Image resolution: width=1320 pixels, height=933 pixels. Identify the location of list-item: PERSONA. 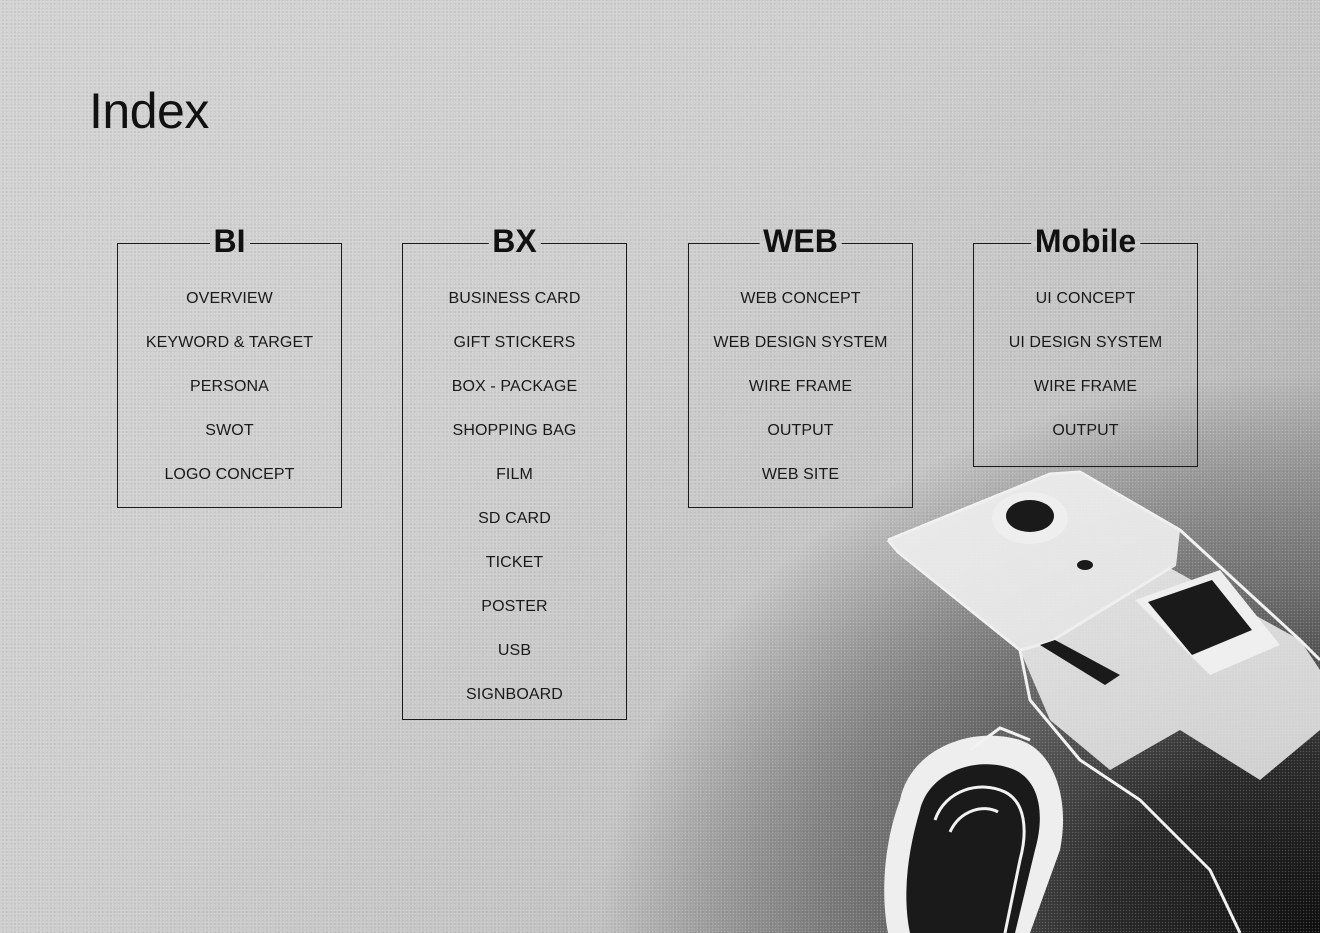
(229, 399).